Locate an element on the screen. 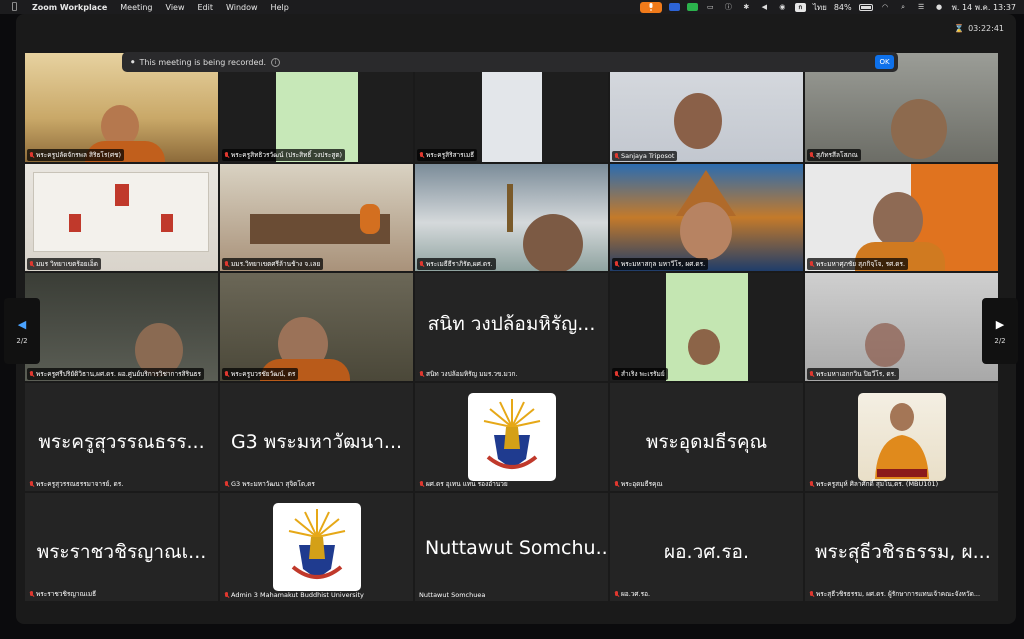 This screenshot has height=639, width=1024. siri-icon: ● is located at coordinates (939, 7).